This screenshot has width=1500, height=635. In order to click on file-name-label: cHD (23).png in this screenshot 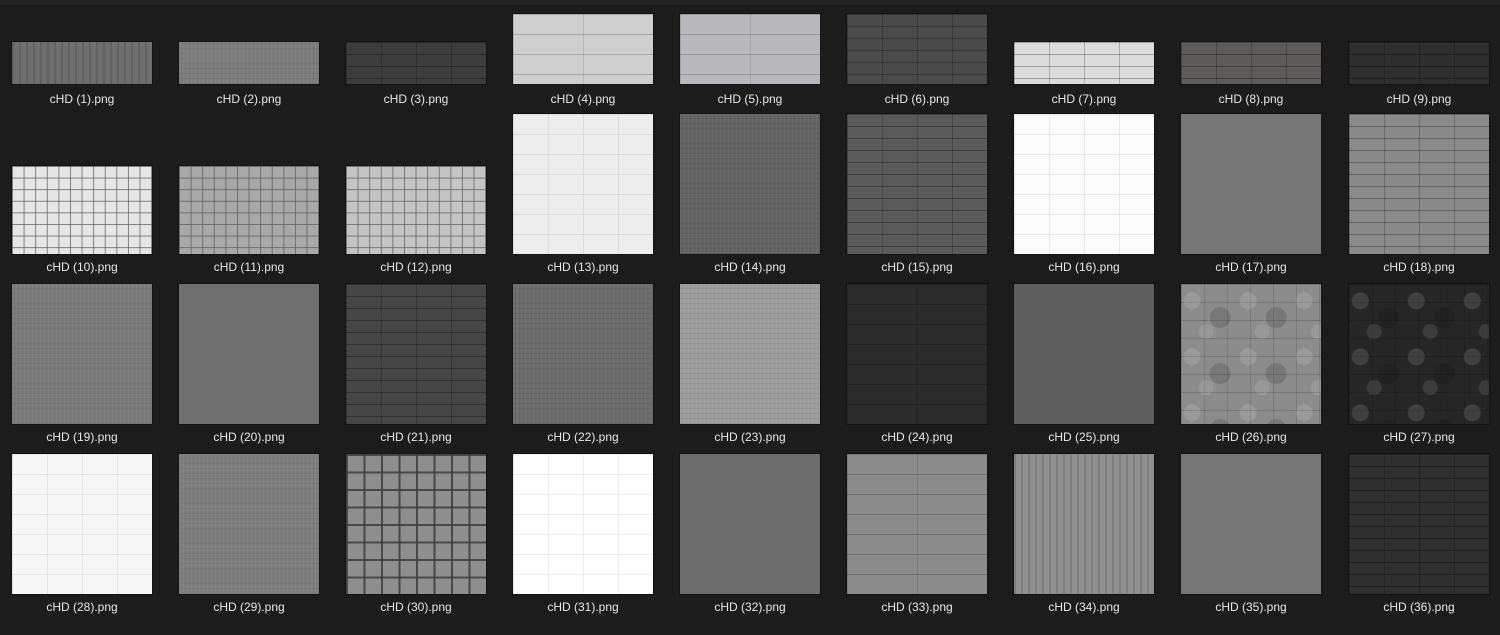, I will do `click(750, 437)`.